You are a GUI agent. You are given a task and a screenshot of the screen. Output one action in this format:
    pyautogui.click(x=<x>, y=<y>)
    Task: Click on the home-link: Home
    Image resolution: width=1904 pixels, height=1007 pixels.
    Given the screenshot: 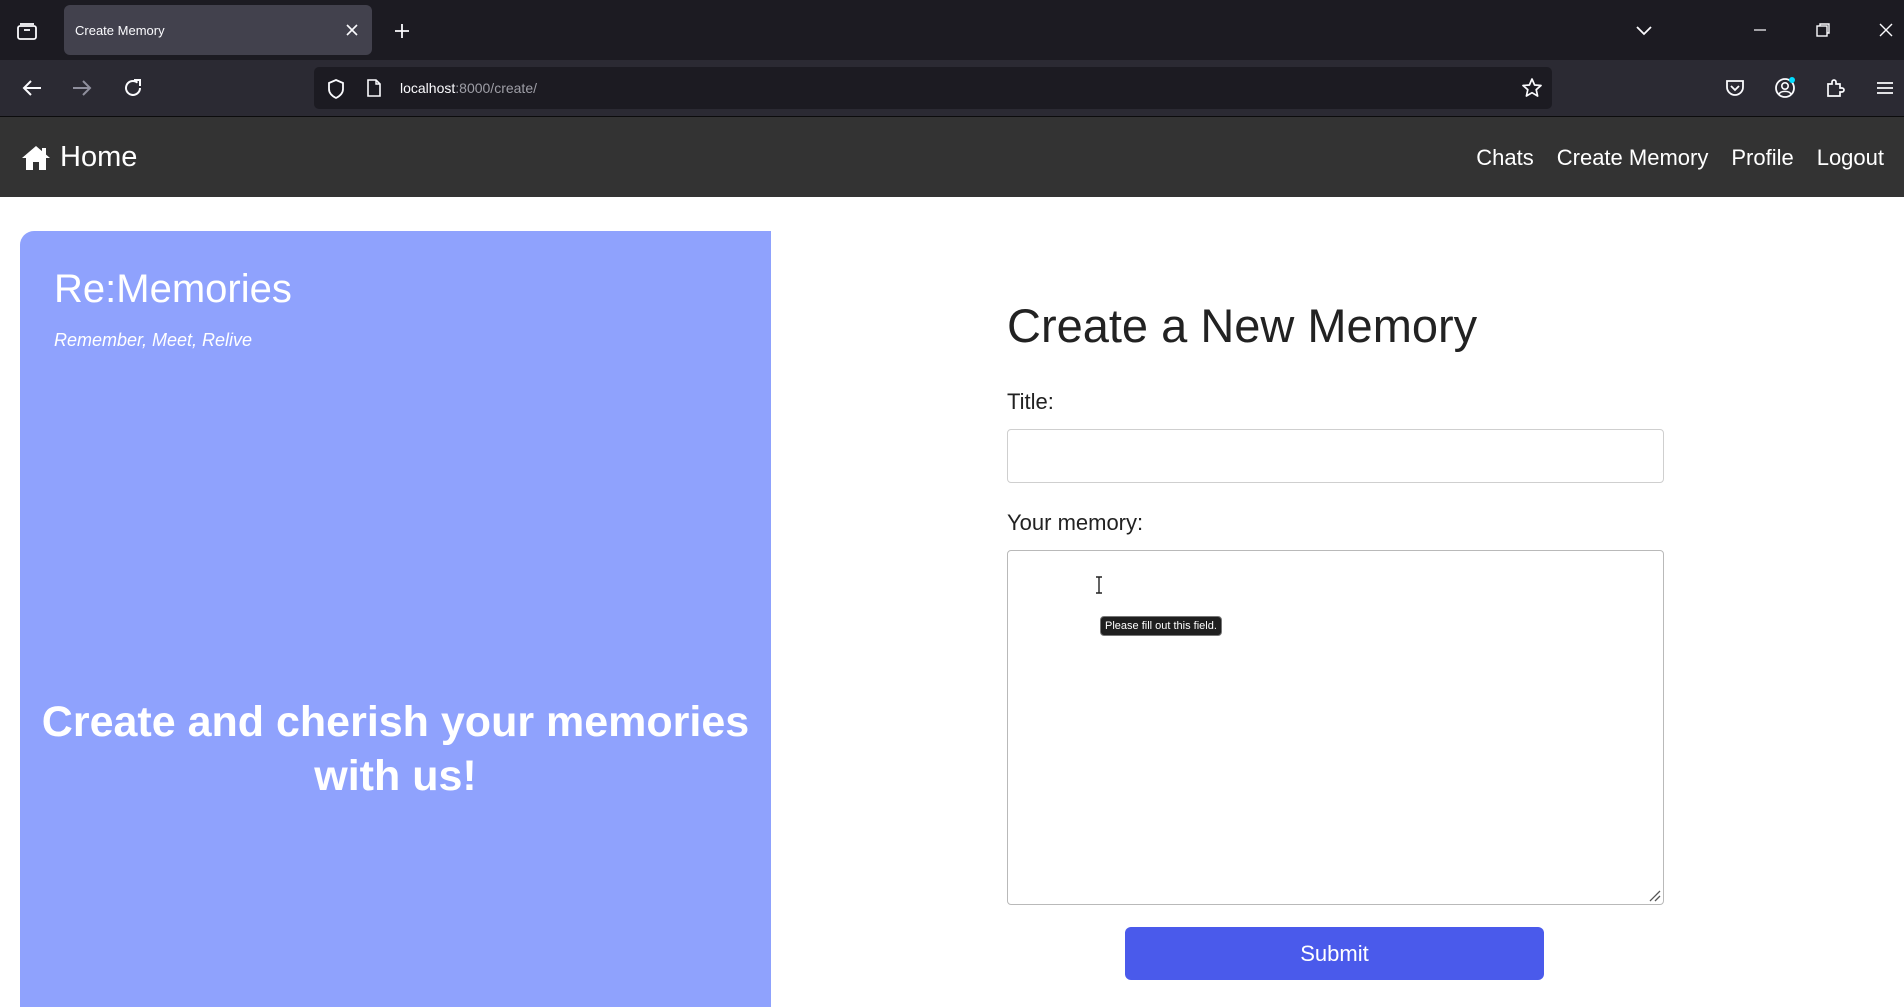 What is the action you would take?
    pyautogui.click(x=78, y=157)
    